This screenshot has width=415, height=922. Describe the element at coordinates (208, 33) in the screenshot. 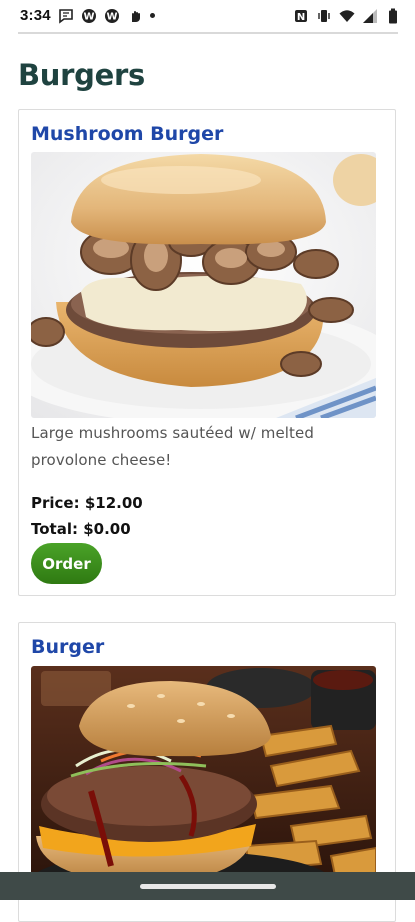

I see `top-divider` at that location.